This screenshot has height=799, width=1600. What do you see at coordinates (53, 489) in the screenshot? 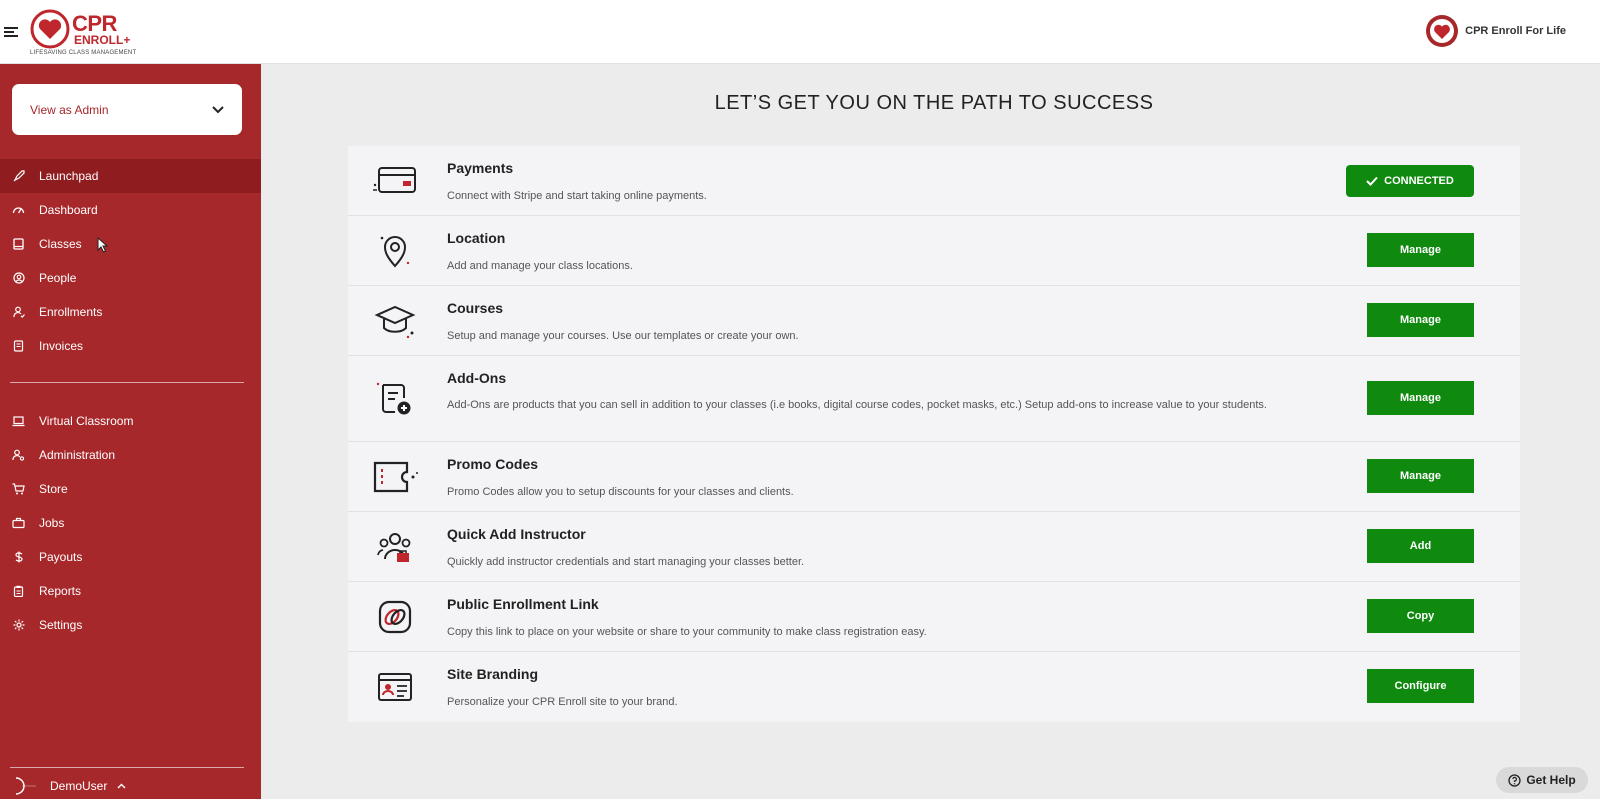
I see `sidebar-item-label: Store` at bounding box center [53, 489].